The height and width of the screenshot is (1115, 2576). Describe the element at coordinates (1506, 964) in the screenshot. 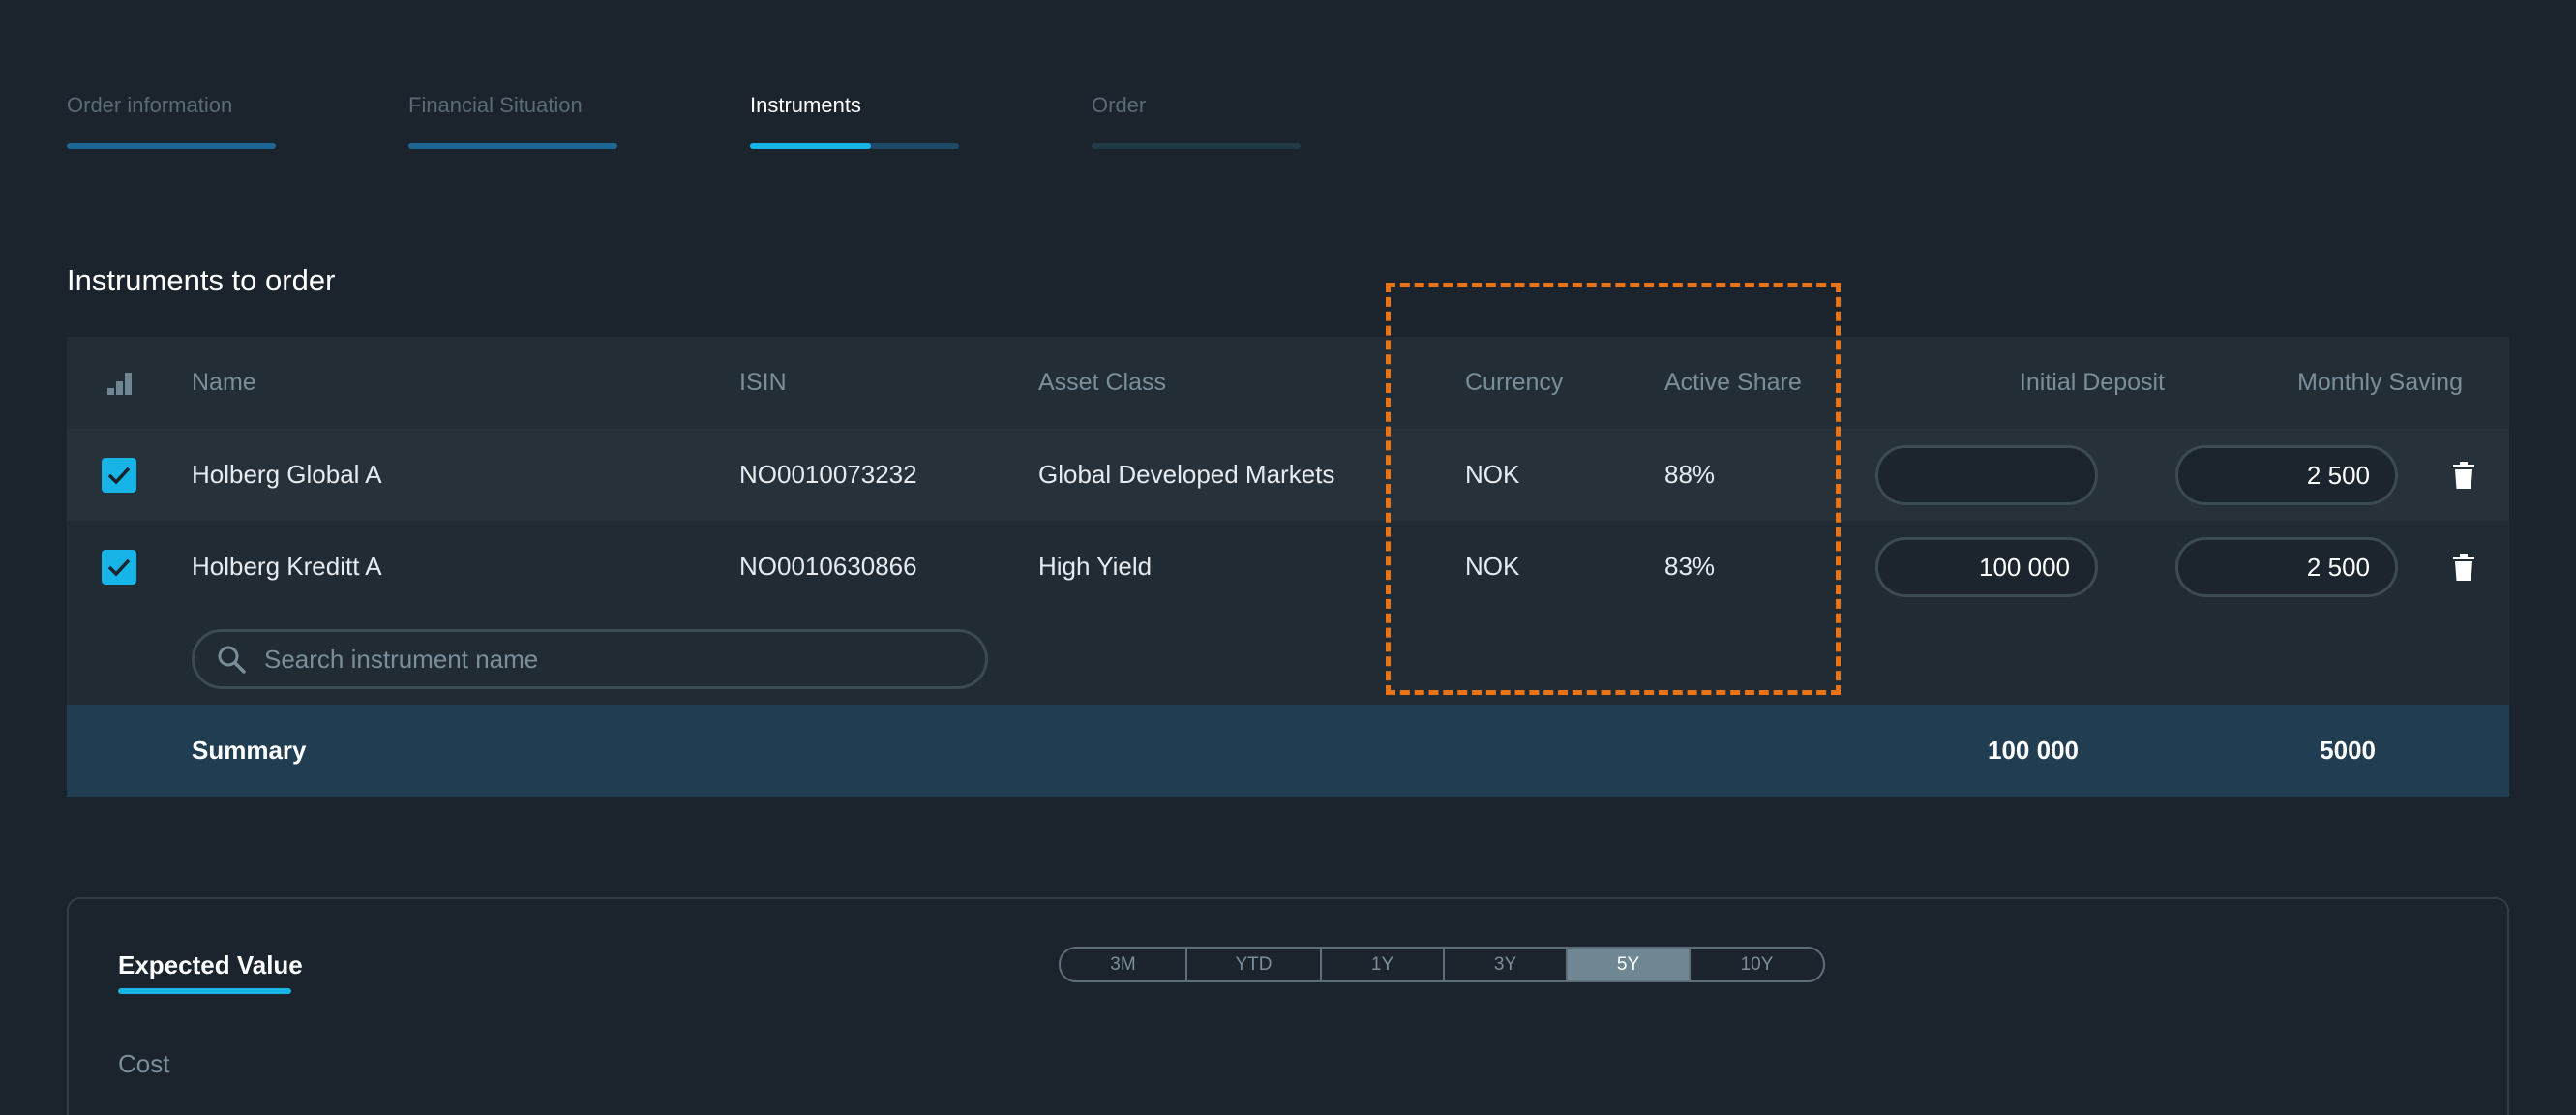

I see `range-3y: 3Y` at that location.